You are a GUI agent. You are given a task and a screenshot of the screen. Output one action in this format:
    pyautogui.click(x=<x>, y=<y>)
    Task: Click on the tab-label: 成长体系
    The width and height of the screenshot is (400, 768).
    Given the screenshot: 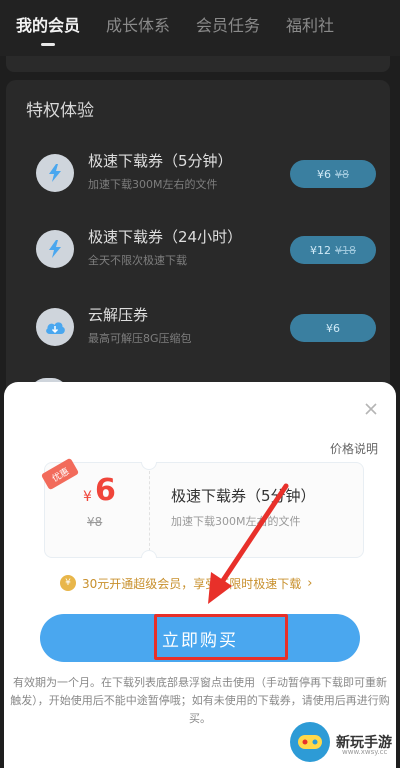 What is the action you would take?
    pyautogui.click(x=138, y=25)
    